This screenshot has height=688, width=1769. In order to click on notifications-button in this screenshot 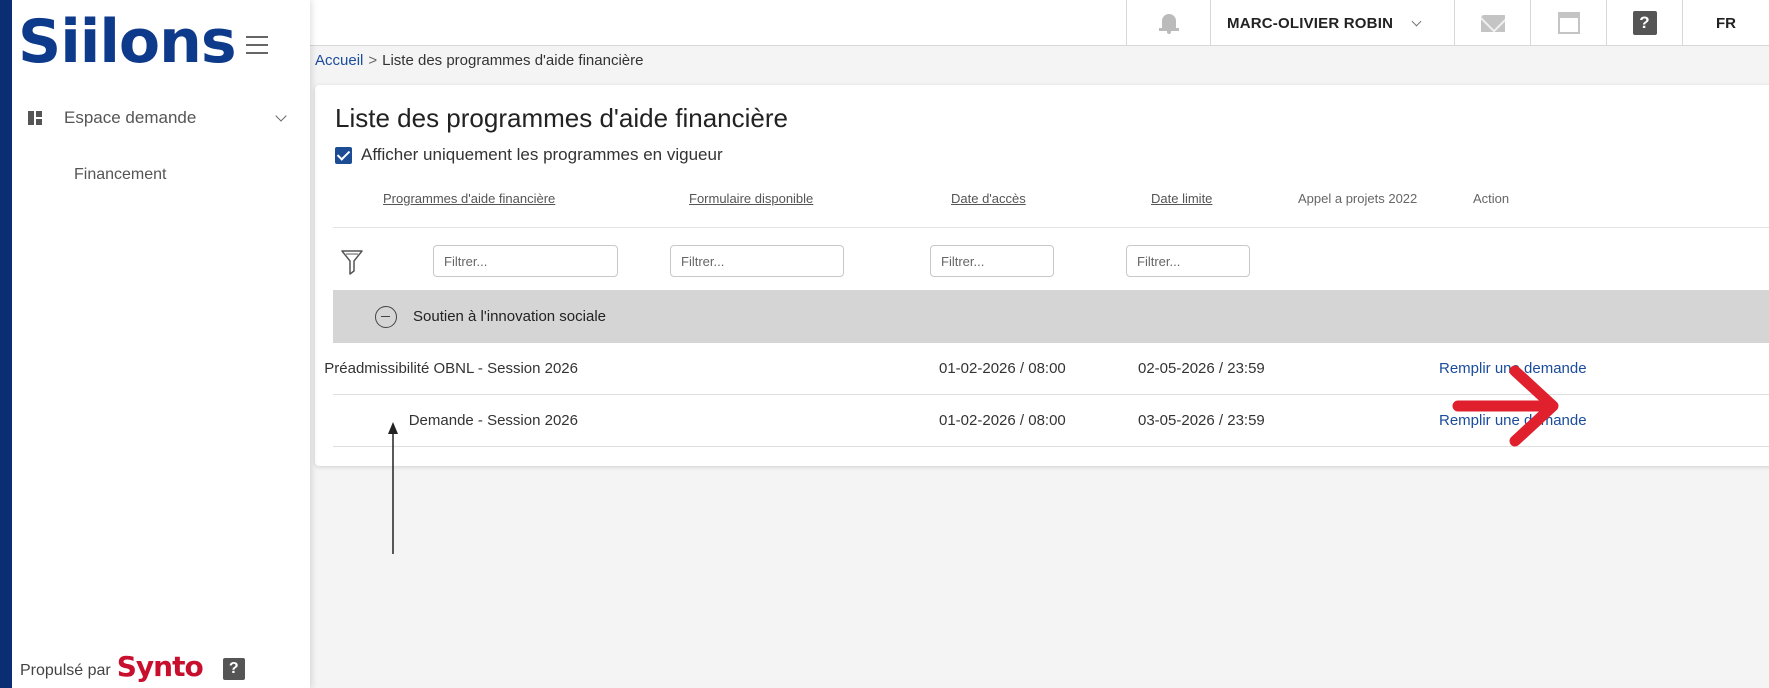, I will do `click(1168, 23)`.